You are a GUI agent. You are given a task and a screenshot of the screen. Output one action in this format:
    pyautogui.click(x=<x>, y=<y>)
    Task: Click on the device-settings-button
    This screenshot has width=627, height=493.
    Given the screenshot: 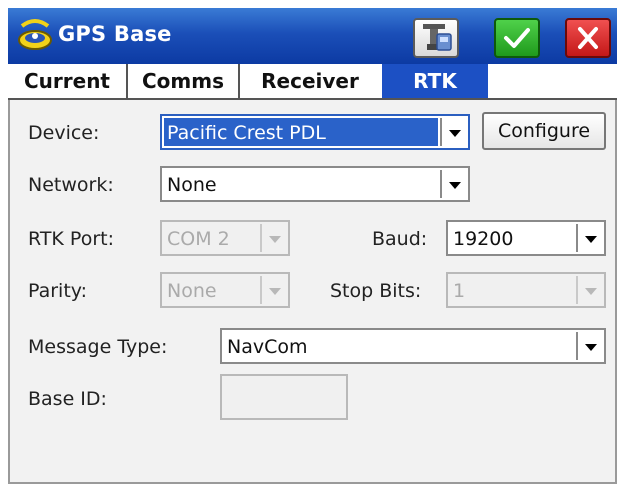 What is the action you would take?
    pyautogui.click(x=436, y=38)
    